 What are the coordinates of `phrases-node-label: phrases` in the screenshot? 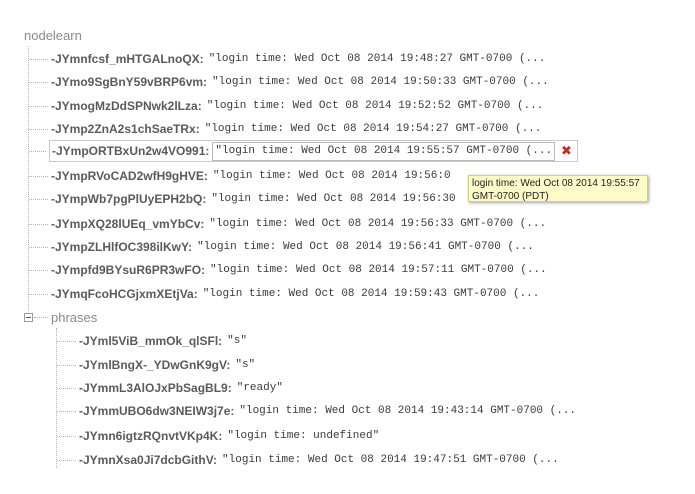 It's located at (74, 317).